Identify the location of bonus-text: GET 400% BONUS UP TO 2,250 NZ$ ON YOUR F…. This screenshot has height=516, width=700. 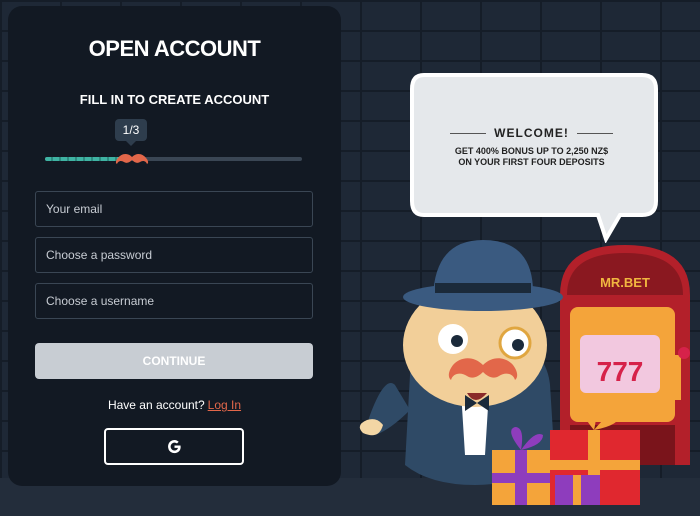
(531, 157).